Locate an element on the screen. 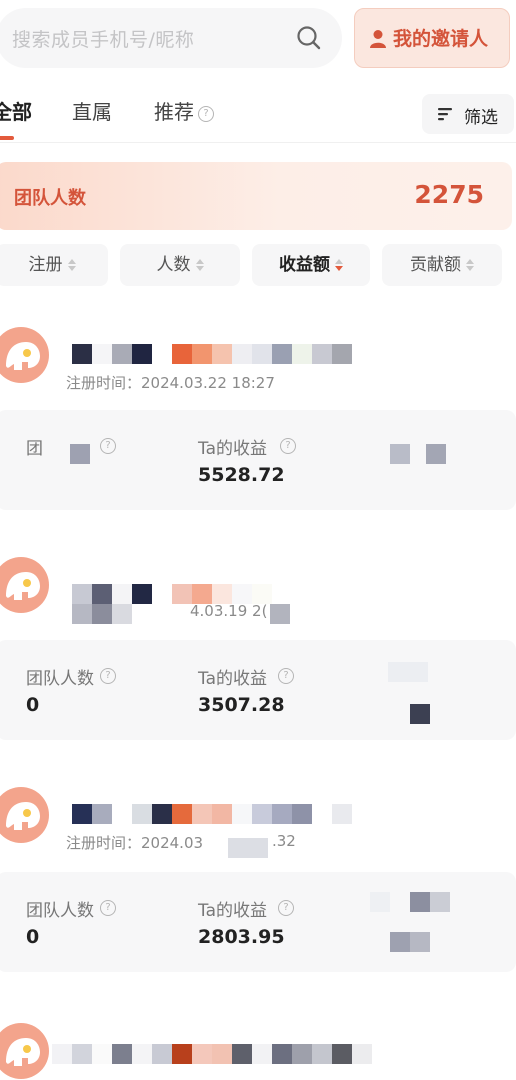  search-icon is located at coordinates (309, 38).